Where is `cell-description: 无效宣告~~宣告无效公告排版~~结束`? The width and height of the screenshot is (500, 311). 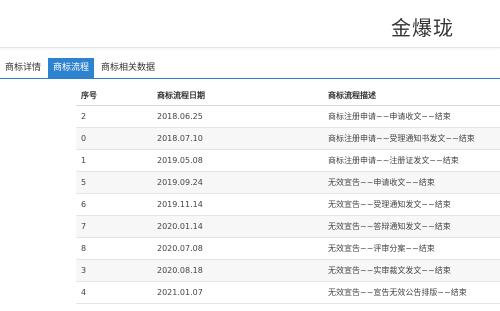
cell-description: 无效宣告~~宣告无效公告排版~~结束 is located at coordinates (411, 292).